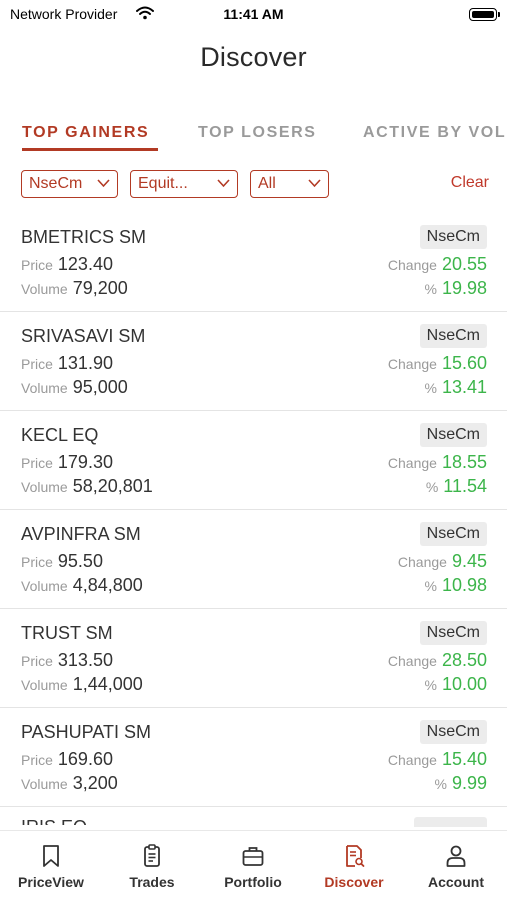 The image size is (507, 900). What do you see at coordinates (354, 882) in the screenshot?
I see `nav-discover-label: Discover` at bounding box center [354, 882].